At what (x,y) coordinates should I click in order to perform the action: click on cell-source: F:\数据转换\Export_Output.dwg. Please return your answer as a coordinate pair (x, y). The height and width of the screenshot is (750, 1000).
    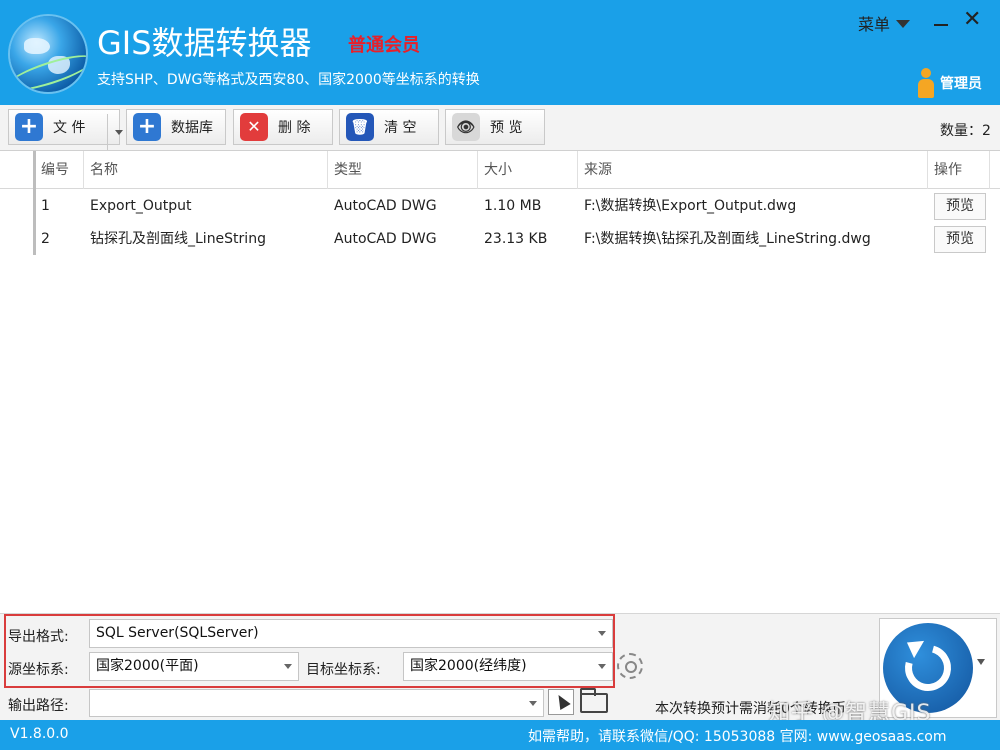
    Looking at the image, I should click on (690, 206).